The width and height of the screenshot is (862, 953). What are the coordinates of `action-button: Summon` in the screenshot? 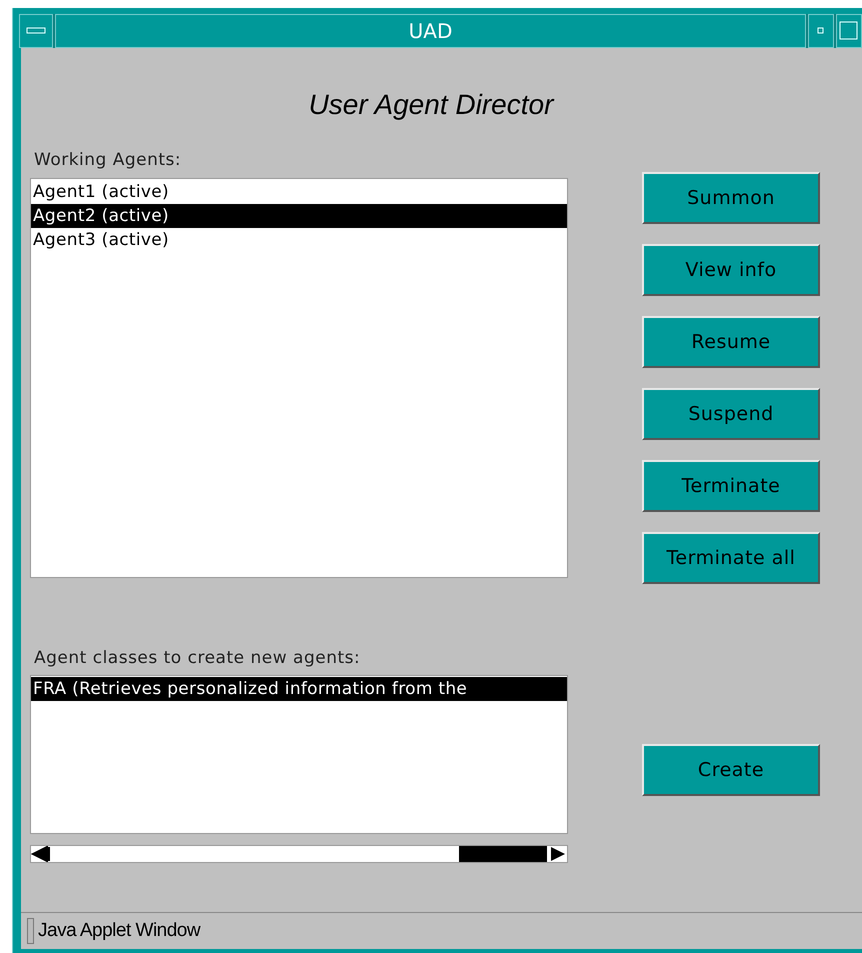 It's located at (731, 198).